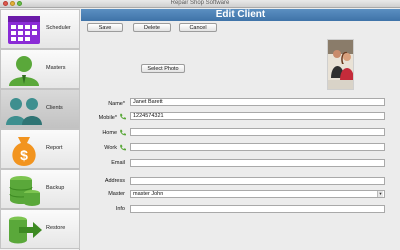  What do you see at coordinates (257, 116) in the screenshot?
I see `mobile-field: 1224574321` at bounding box center [257, 116].